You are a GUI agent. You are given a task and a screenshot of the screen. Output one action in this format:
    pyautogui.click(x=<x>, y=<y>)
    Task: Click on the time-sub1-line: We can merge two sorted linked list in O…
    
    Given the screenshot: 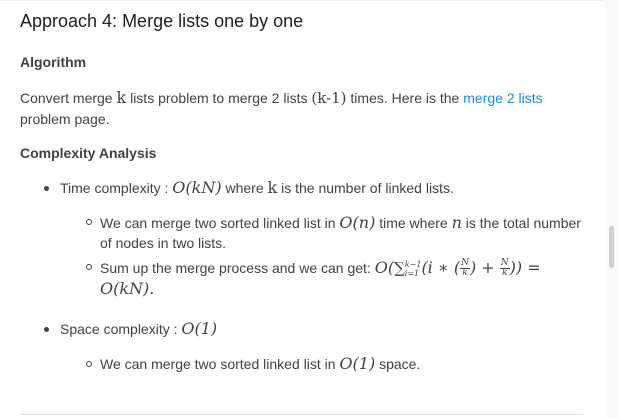 What is the action you would take?
    pyautogui.click(x=340, y=223)
    